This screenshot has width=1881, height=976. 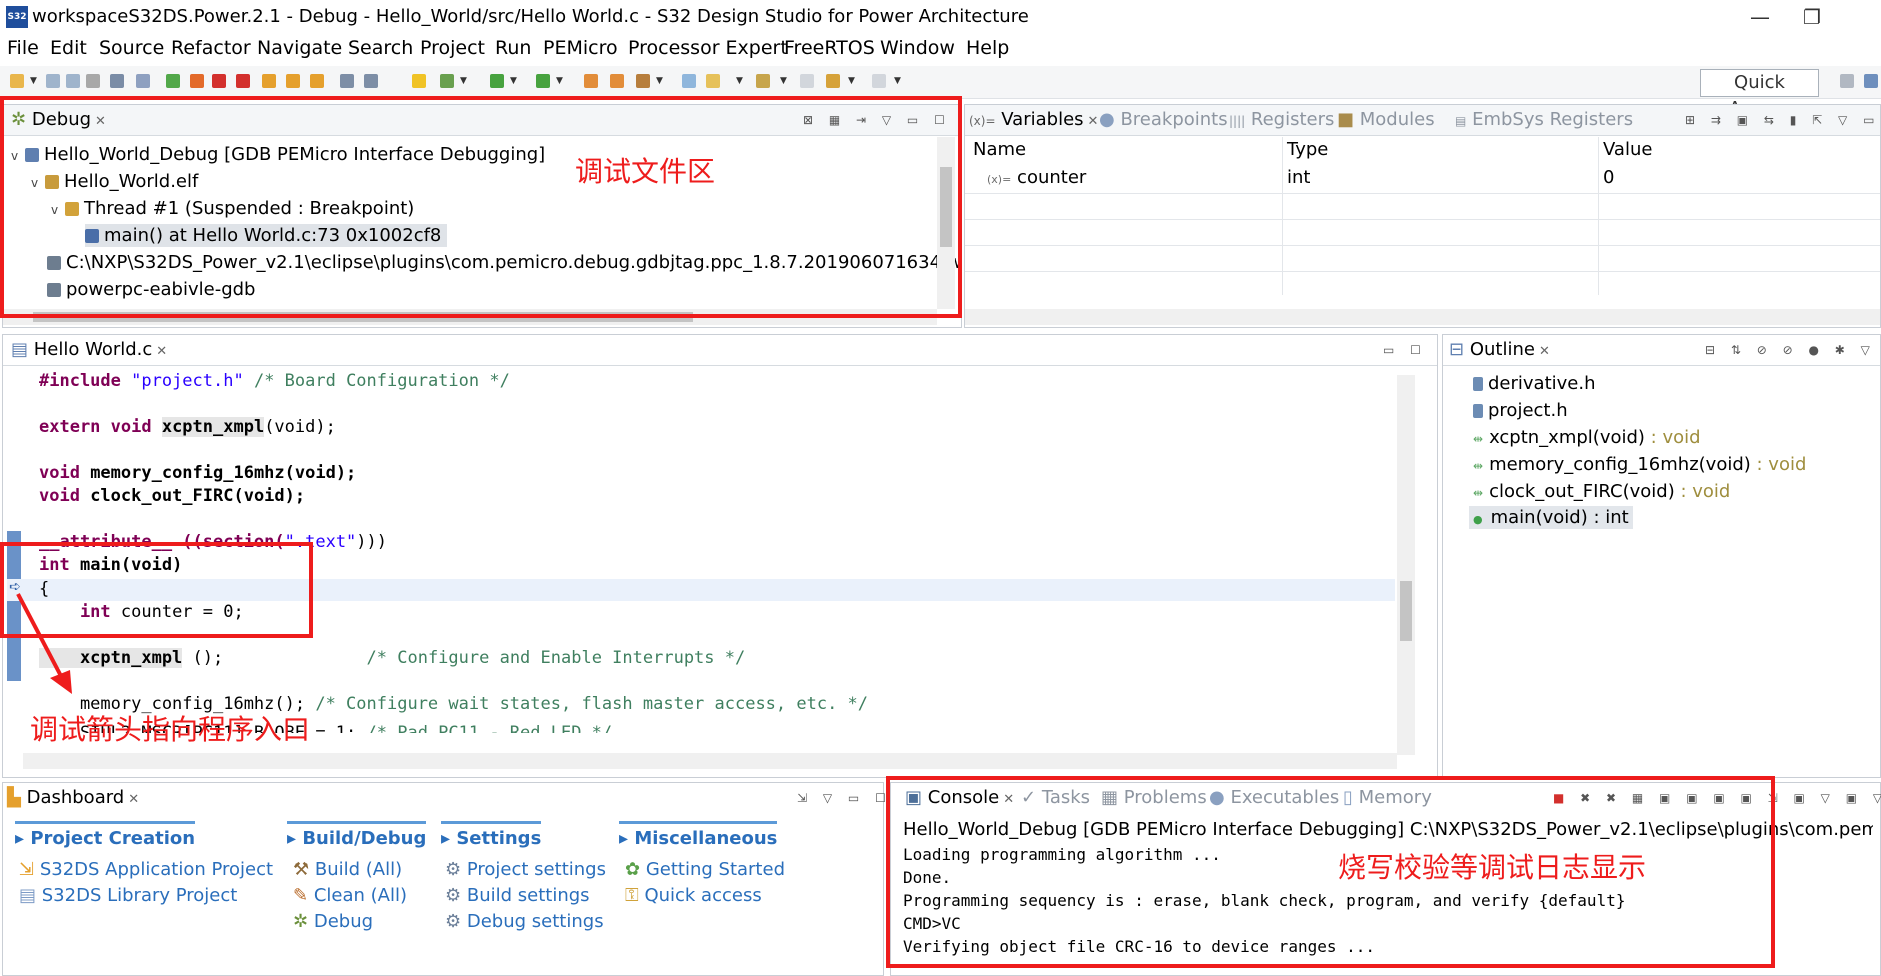 I want to click on menu-freertos: FreeRTOS, so click(x=829, y=48).